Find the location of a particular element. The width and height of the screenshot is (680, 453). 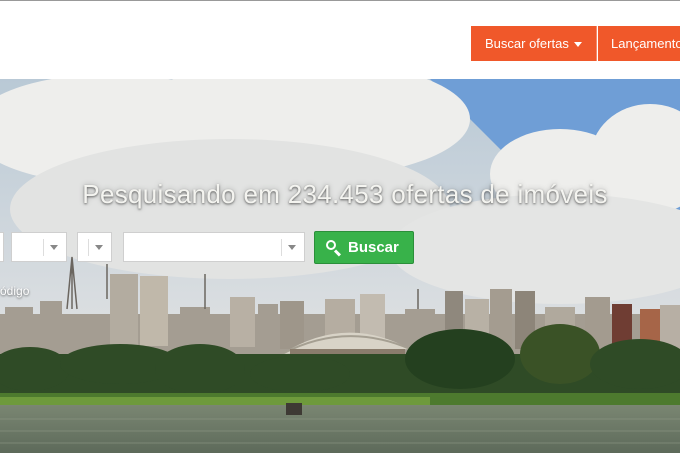

nav-buscar-ofertas-label: Buscar ofertas is located at coordinates (527, 43).